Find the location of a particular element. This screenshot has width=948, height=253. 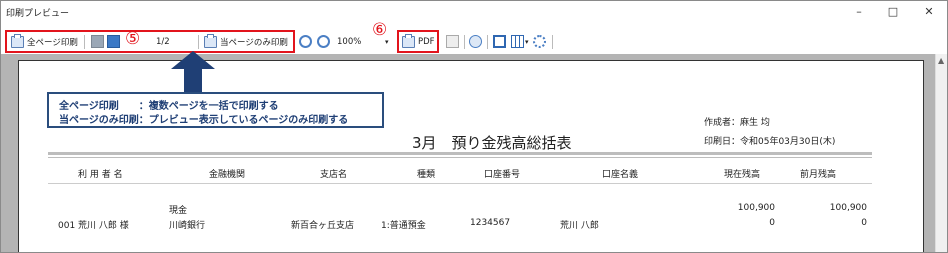

settings-icon is located at coordinates (539, 41).